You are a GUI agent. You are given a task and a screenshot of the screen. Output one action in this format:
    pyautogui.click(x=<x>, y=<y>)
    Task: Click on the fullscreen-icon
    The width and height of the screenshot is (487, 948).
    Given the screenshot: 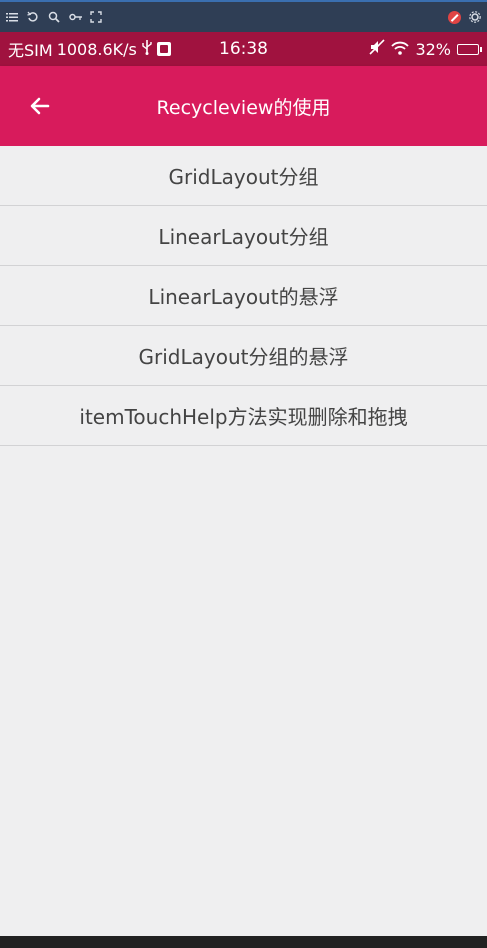 What is the action you would take?
    pyautogui.click(x=96, y=17)
    